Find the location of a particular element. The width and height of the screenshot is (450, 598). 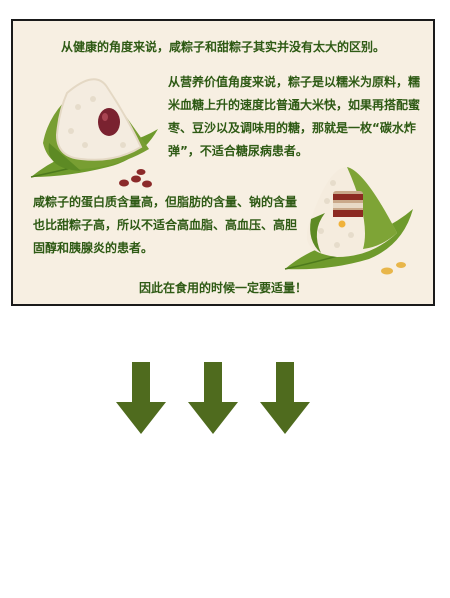

zongzi-pork-icon is located at coordinates (348, 221).